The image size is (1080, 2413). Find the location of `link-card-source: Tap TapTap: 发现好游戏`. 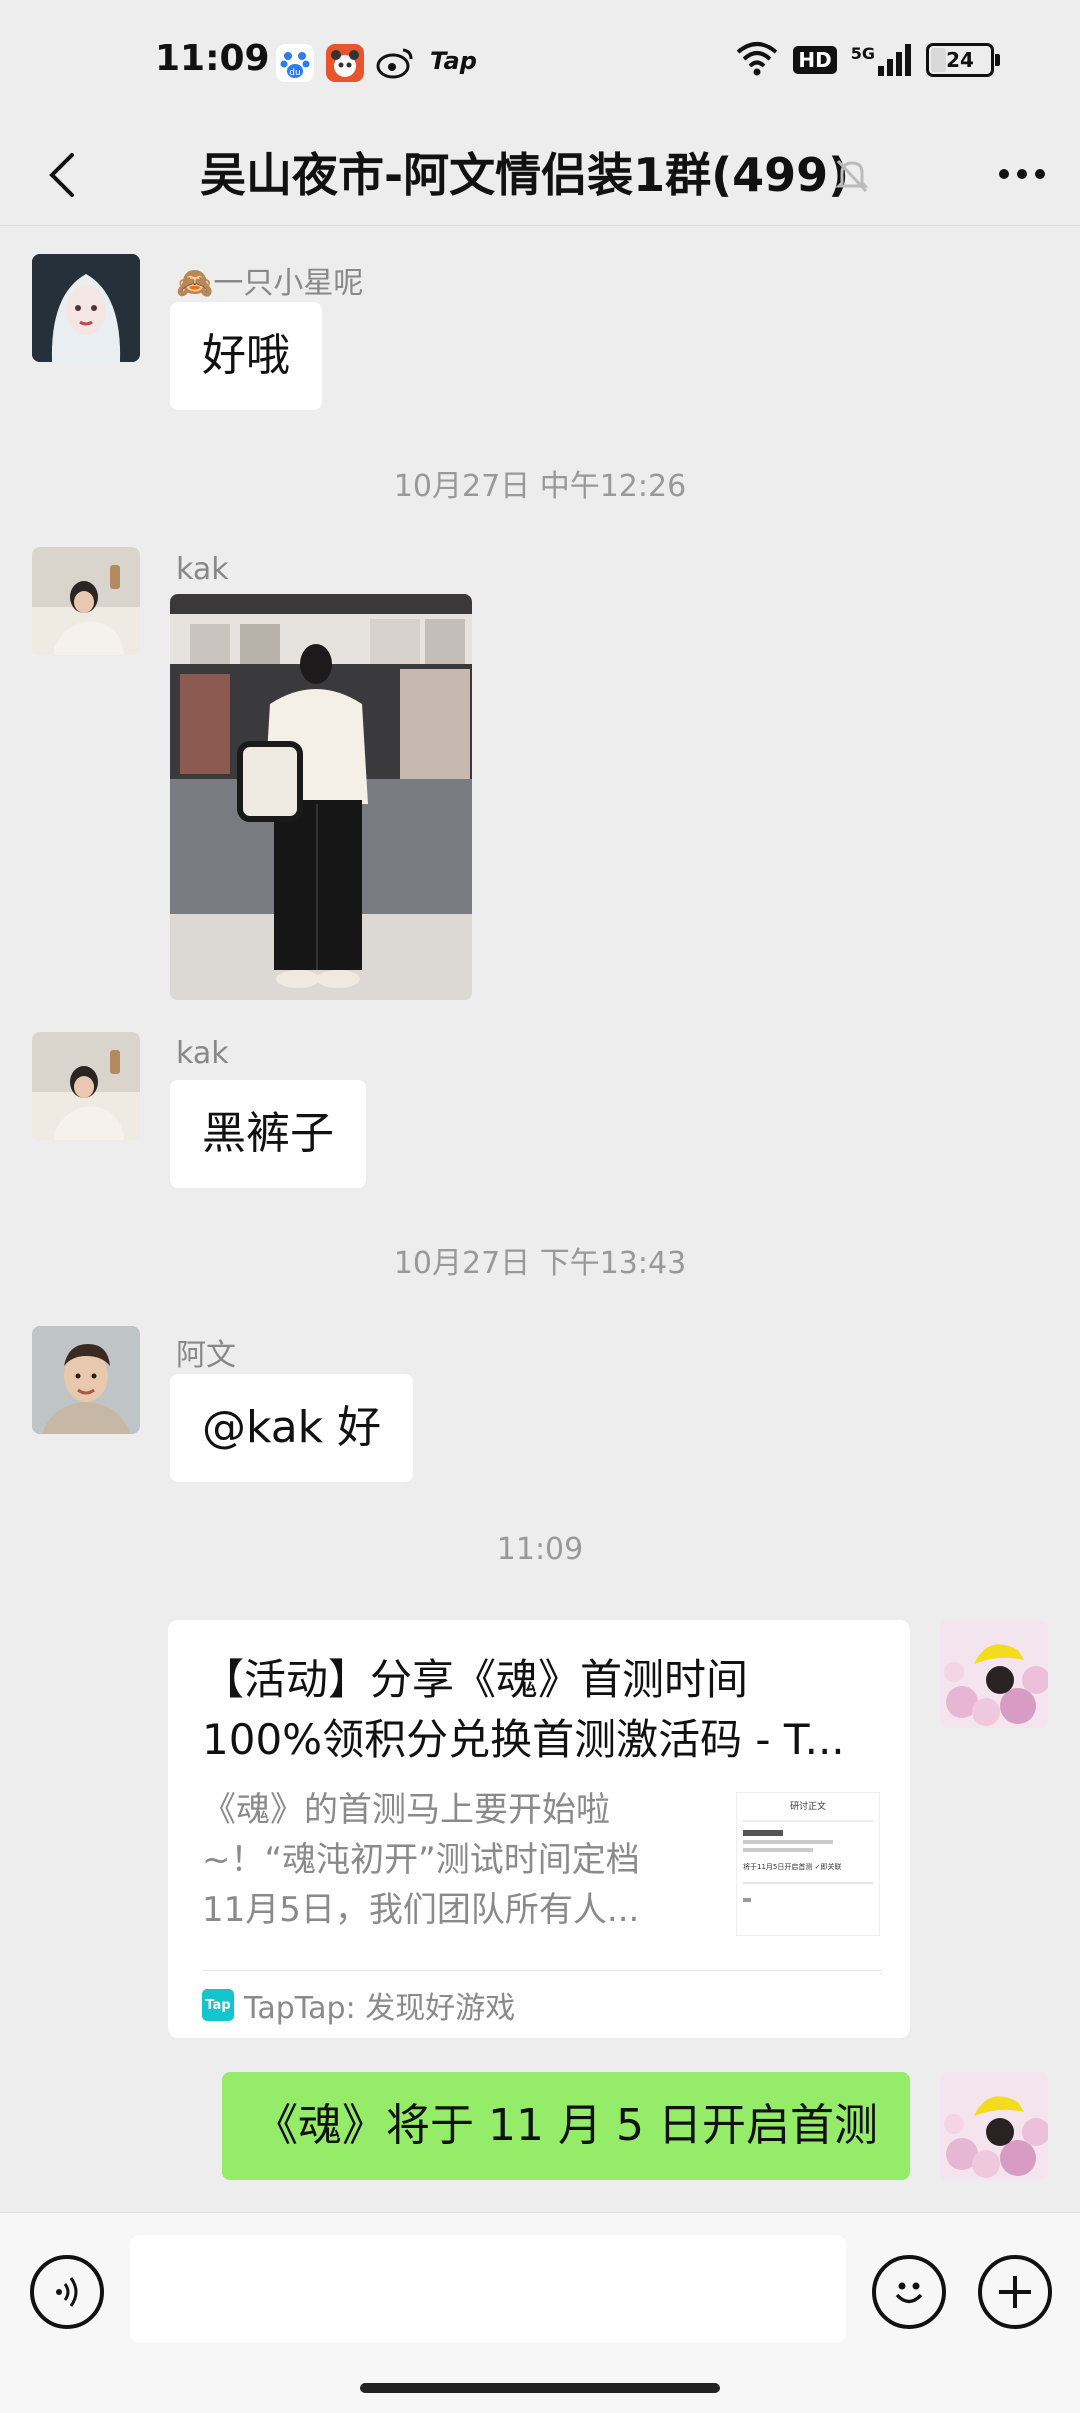

link-card-source: Tap TapTap: 发现好游戏 is located at coordinates (358, 2005).